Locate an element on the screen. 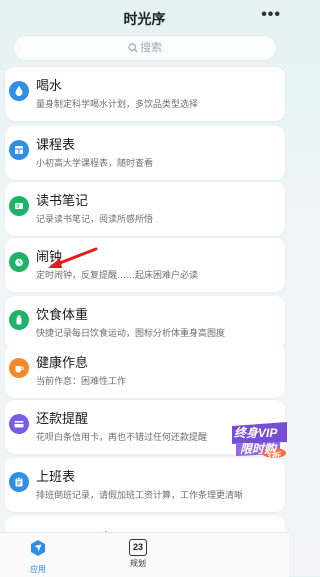 This screenshot has height=577, width=320. app-card-water: 喝水 量身制定科学喝水计划，多饮品类型选择 is located at coordinates (145, 94).